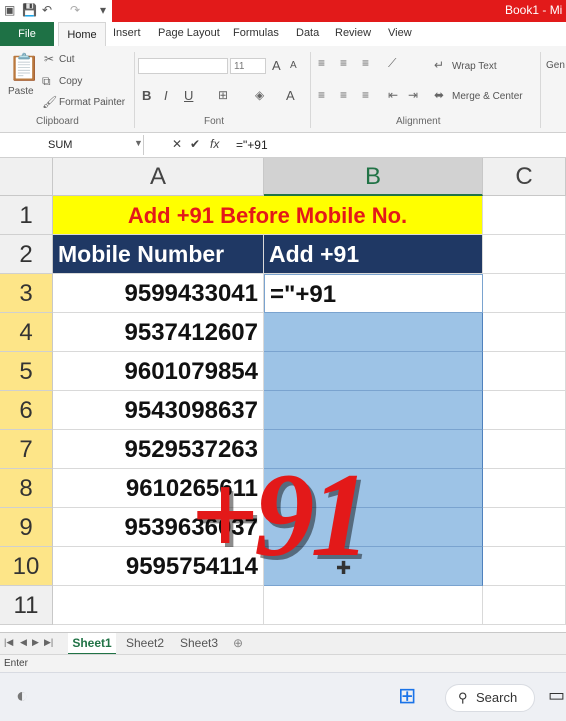  What do you see at coordinates (138, 143) in the screenshot?
I see `name-box-dropdown-icon: ▼` at bounding box center [138, 143].